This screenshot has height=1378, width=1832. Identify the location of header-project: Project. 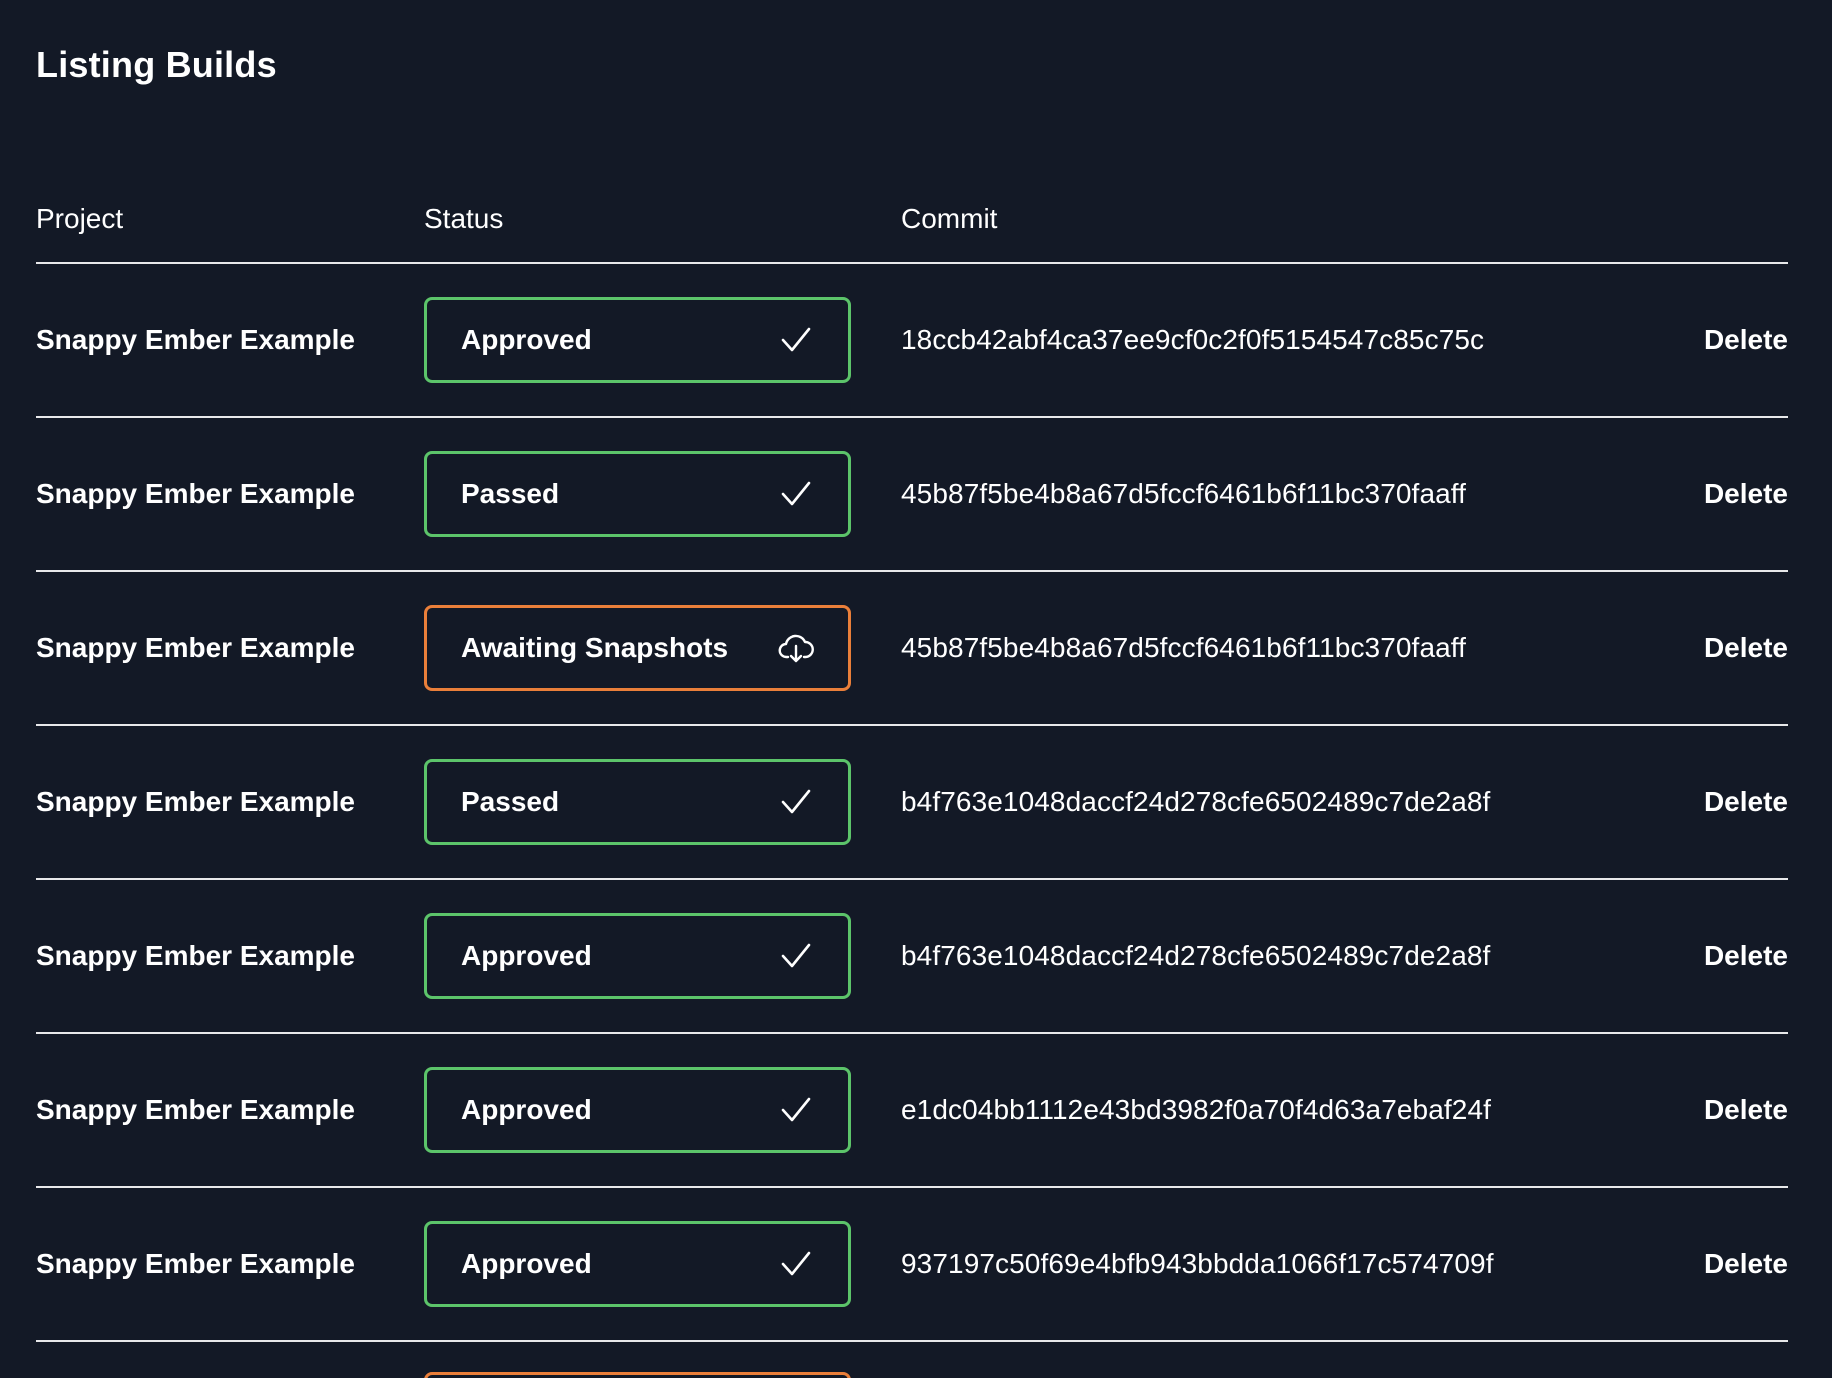
(80, 218).